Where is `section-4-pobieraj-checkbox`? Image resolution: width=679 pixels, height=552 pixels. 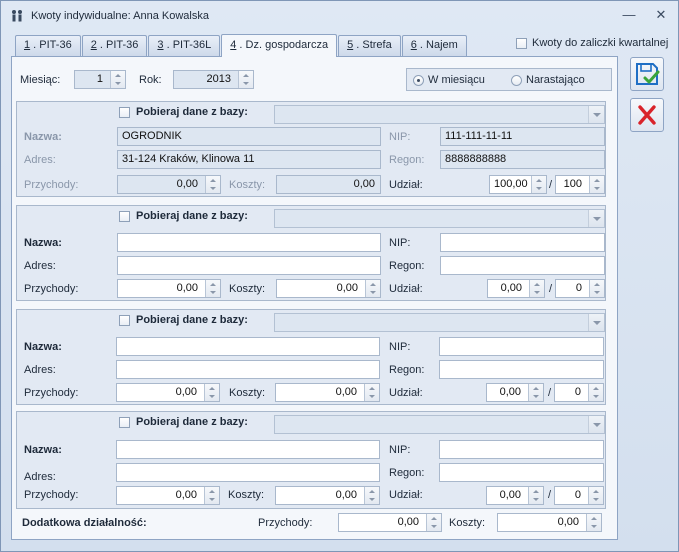 section-4-pobieraj-checkbox is located at coordinates (124, 422).